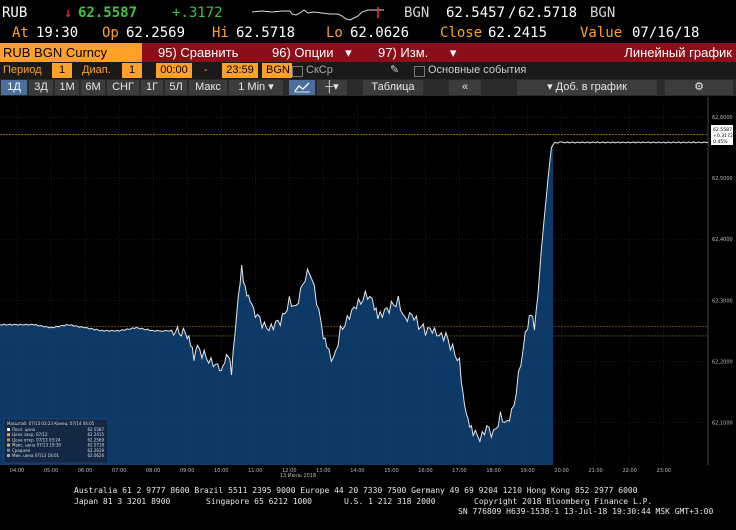  I want to click on pencil-icon: ✎, so click(394, 70).